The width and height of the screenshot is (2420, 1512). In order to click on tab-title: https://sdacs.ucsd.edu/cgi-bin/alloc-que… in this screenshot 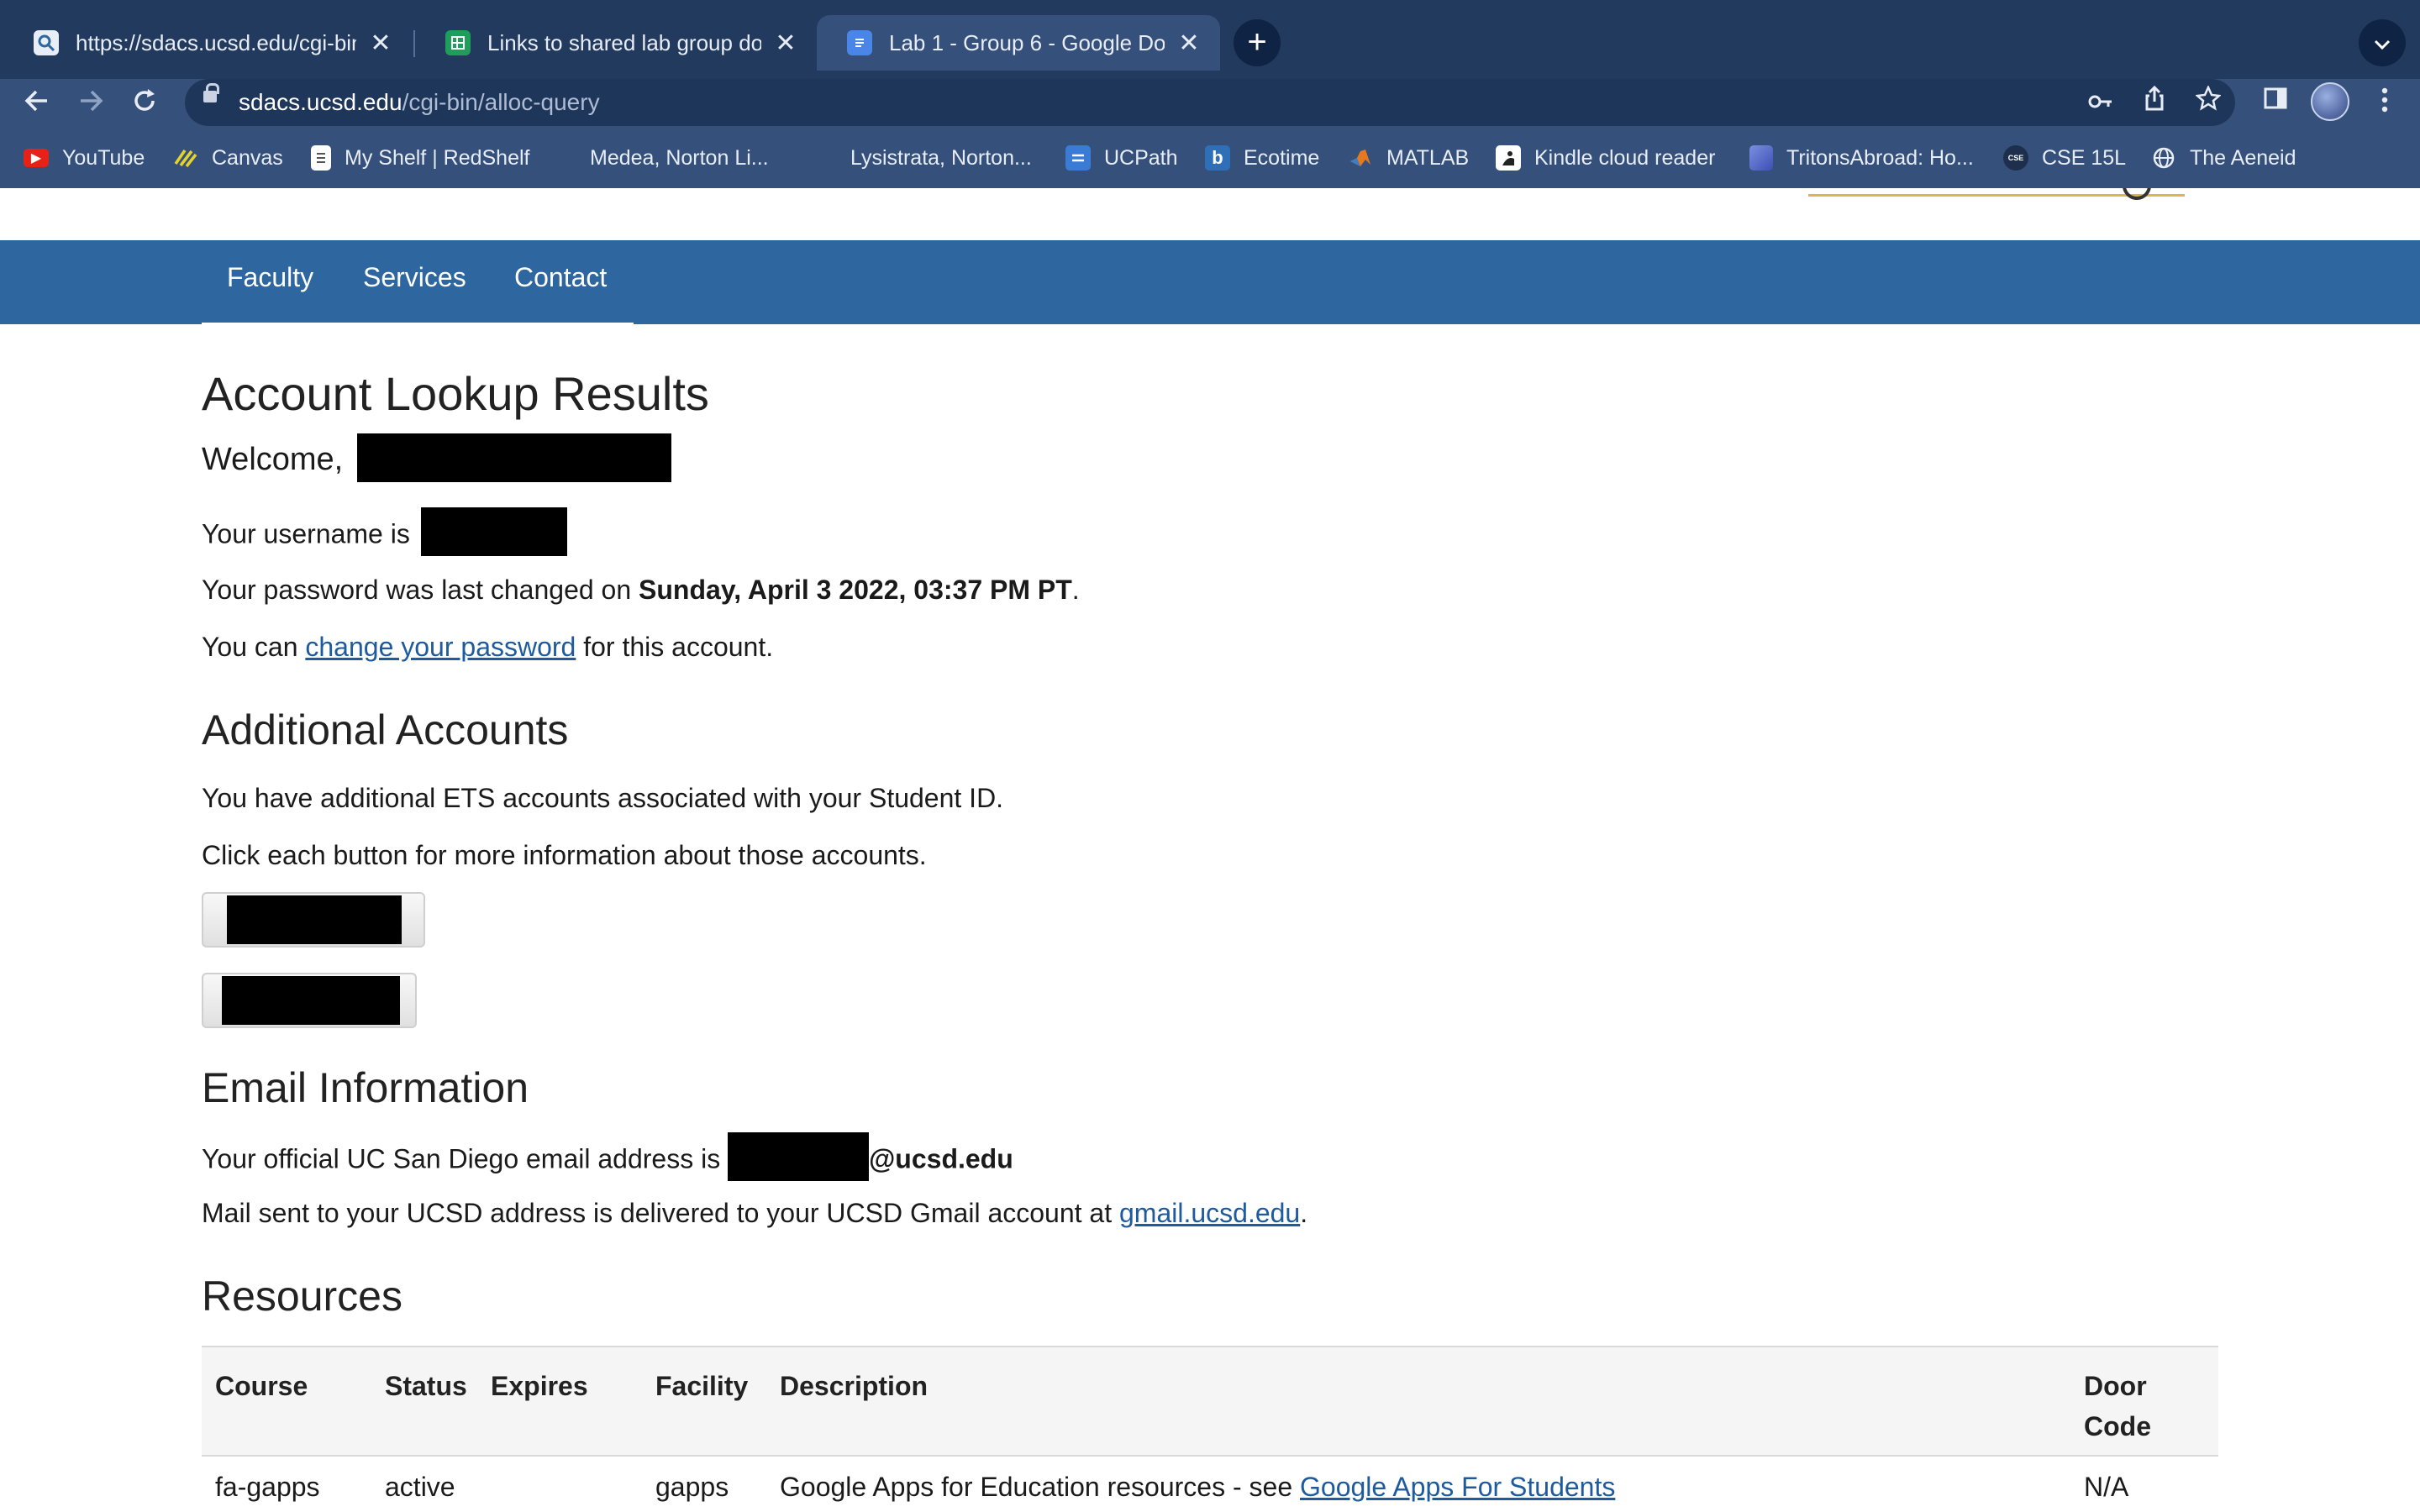, I will do `click(216, 42)`.